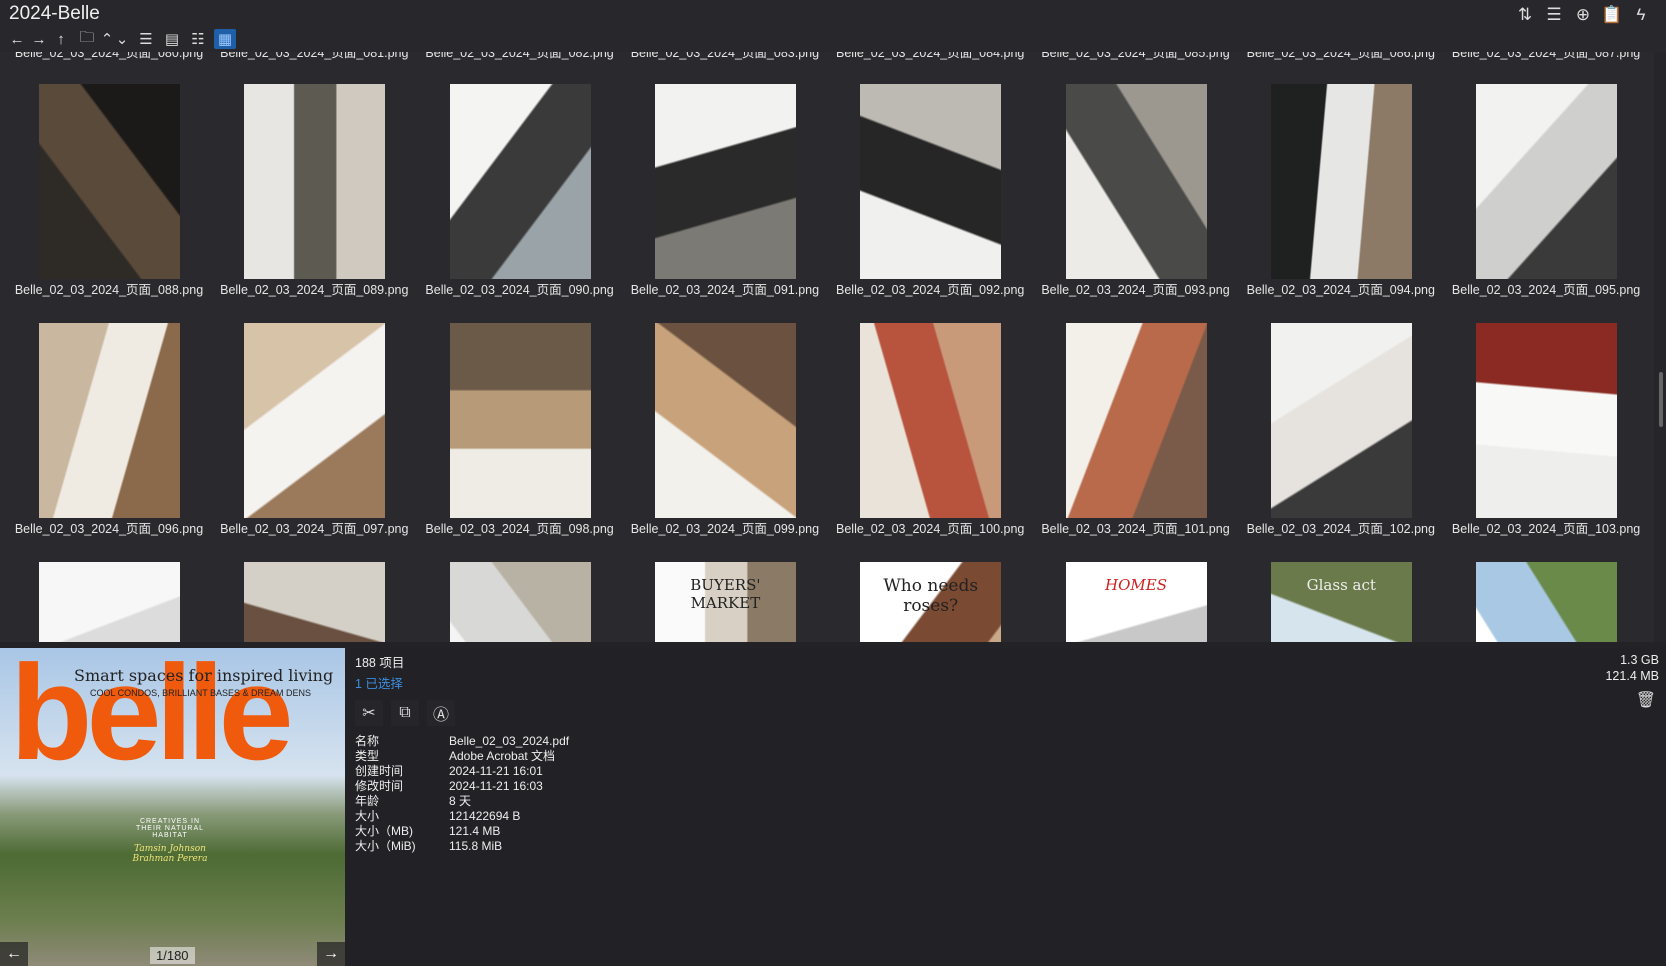 The height and width of the screenshot is (966, 1666). Describe the element at coordinates (1546, 56) in the screenshot. I see `file-name: Belle_02_03_2024_页面_087.png` at that location.